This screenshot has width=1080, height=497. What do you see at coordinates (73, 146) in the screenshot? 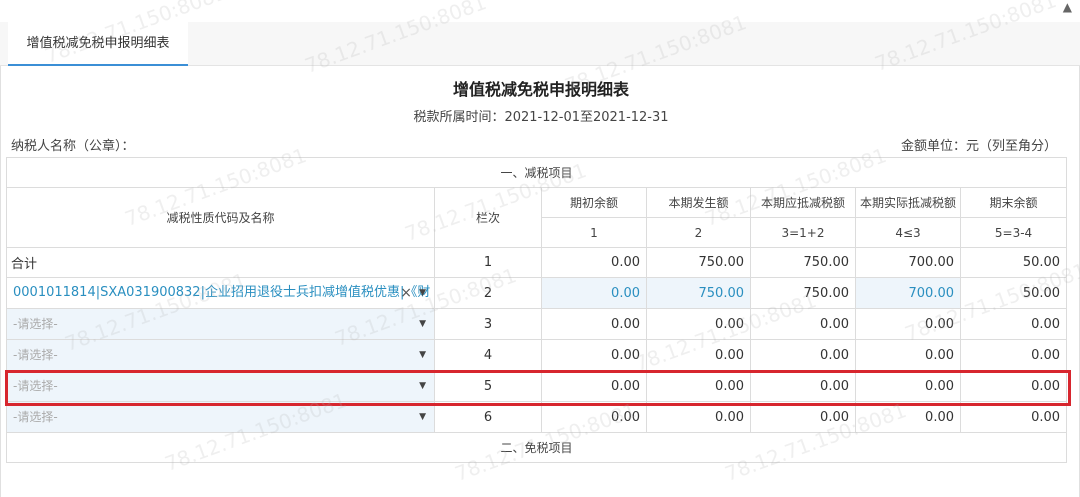
I see `taxpayer-name-label: 纳税人名称（公章）：` at bounding box center [73, 146].